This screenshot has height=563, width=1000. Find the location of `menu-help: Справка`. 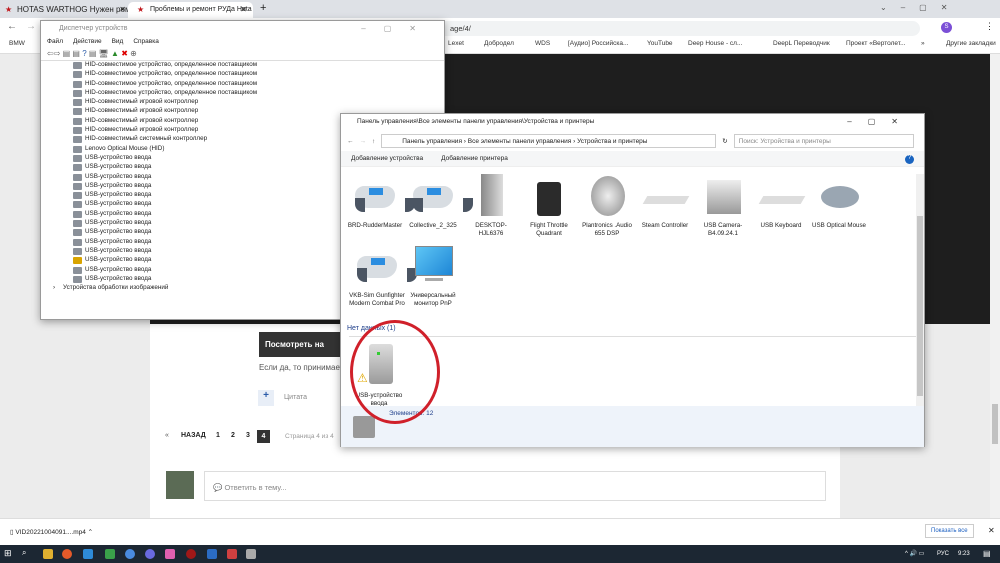

menu-help: Справка is located at coordinates (146, 43).